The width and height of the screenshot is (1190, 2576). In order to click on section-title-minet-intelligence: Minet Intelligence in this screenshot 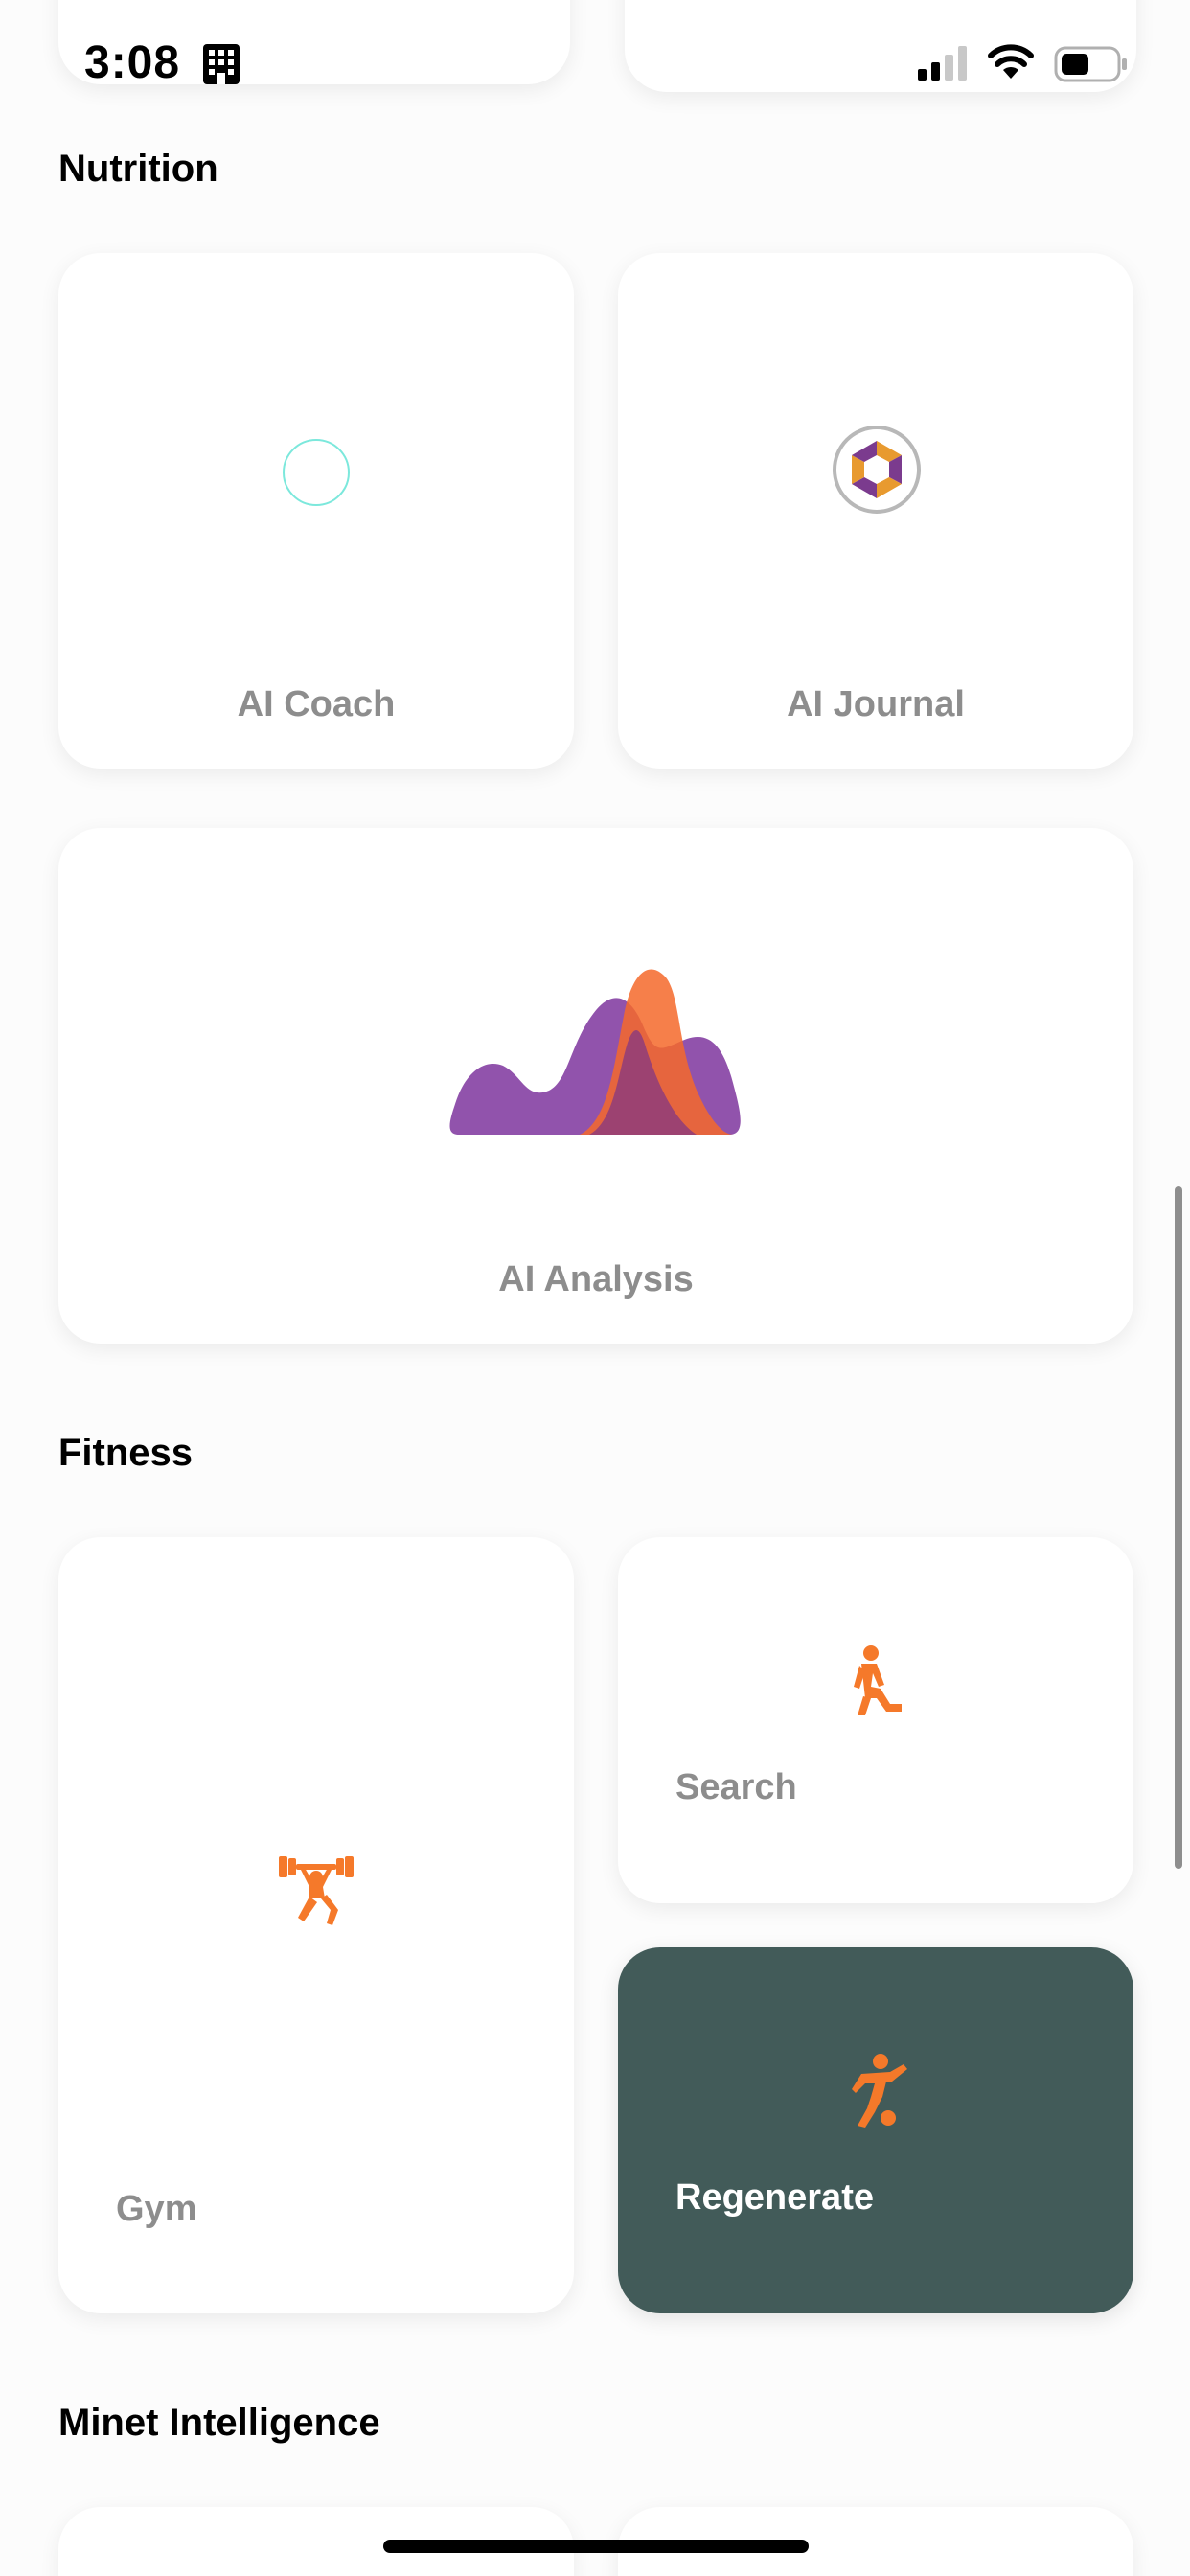, I will do `click(219, 2423)`.